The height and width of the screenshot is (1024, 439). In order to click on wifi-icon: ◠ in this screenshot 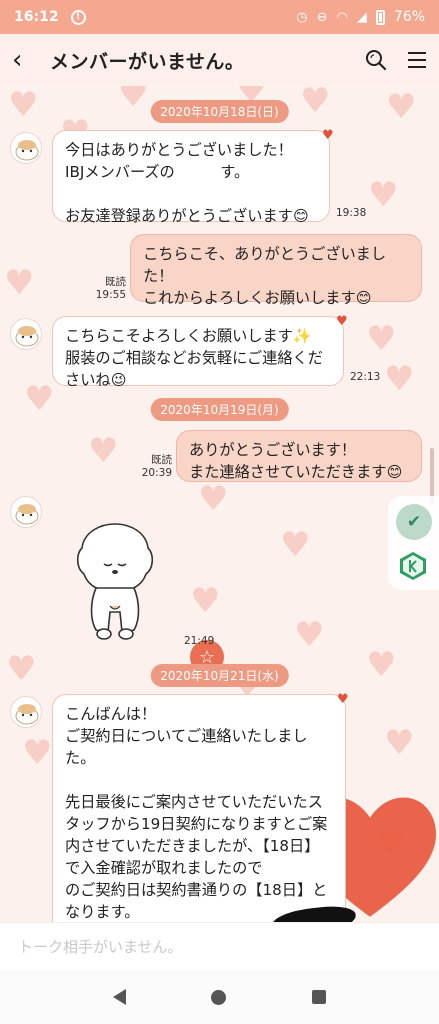, I will do `click(342, 17)`.